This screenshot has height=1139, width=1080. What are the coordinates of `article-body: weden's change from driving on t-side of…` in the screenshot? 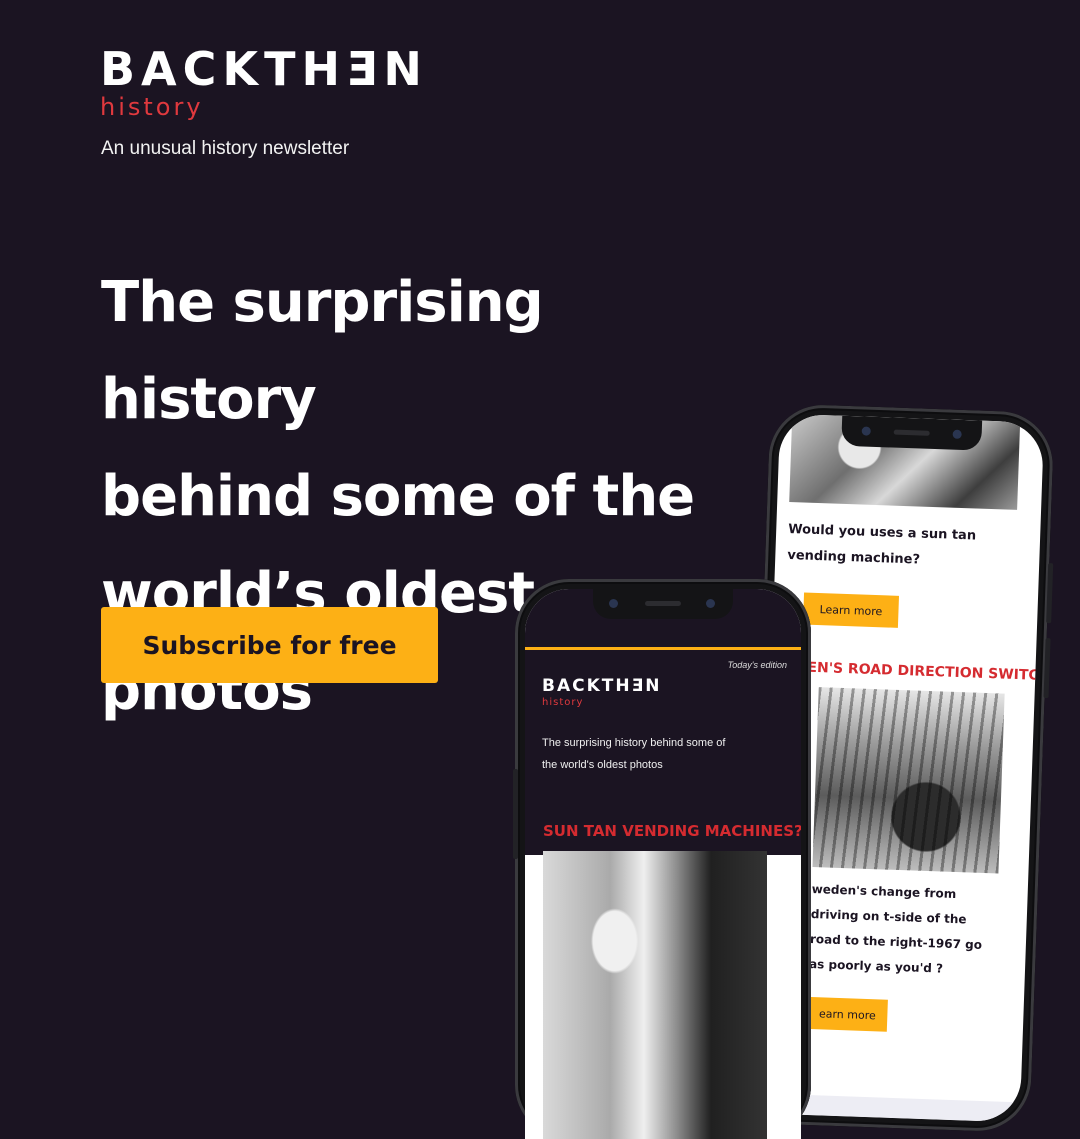 It's located at (895, 928).